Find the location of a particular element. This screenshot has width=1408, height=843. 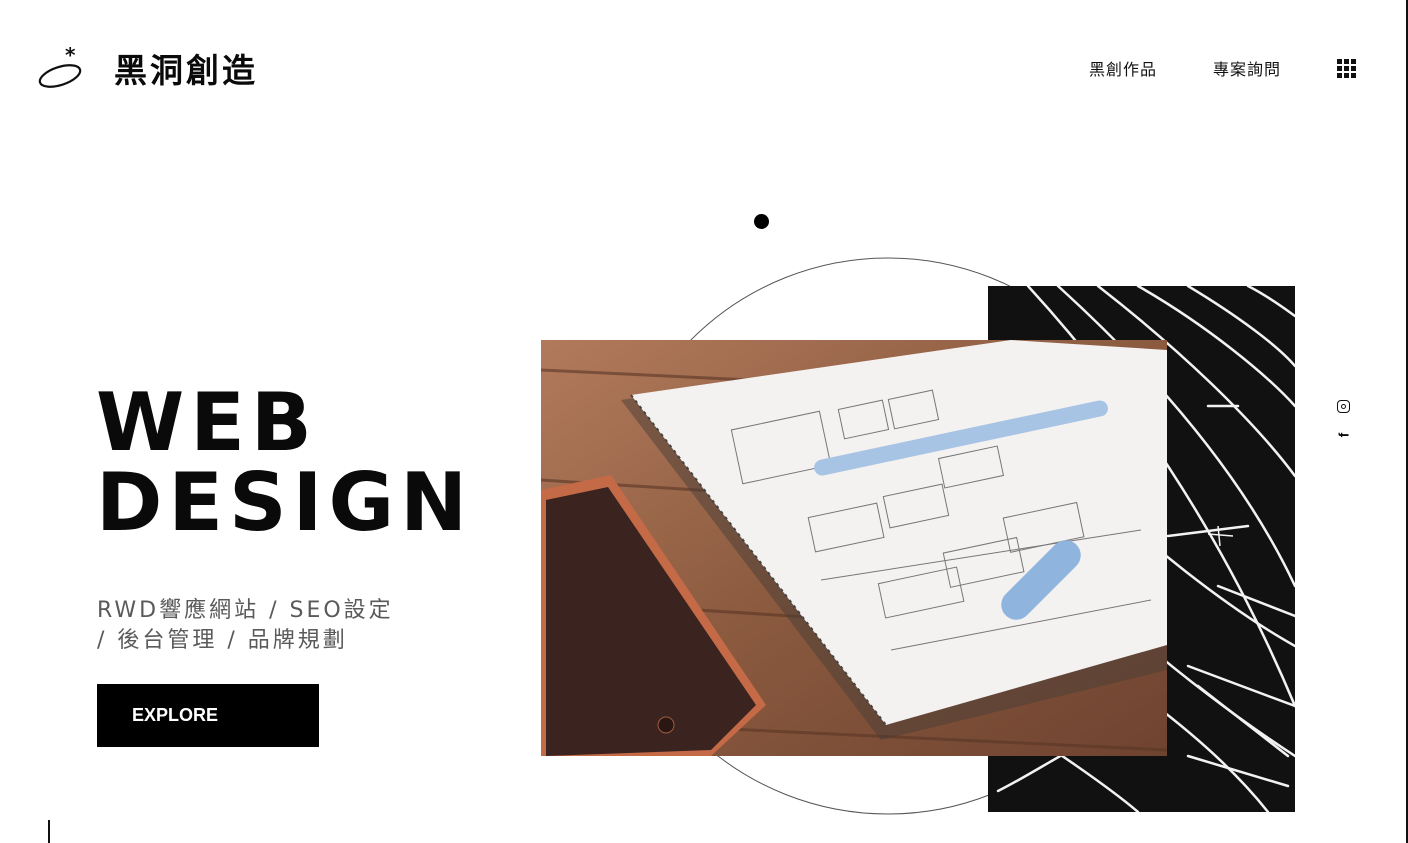

instagram-icon is located at coordinates (1343, 406).